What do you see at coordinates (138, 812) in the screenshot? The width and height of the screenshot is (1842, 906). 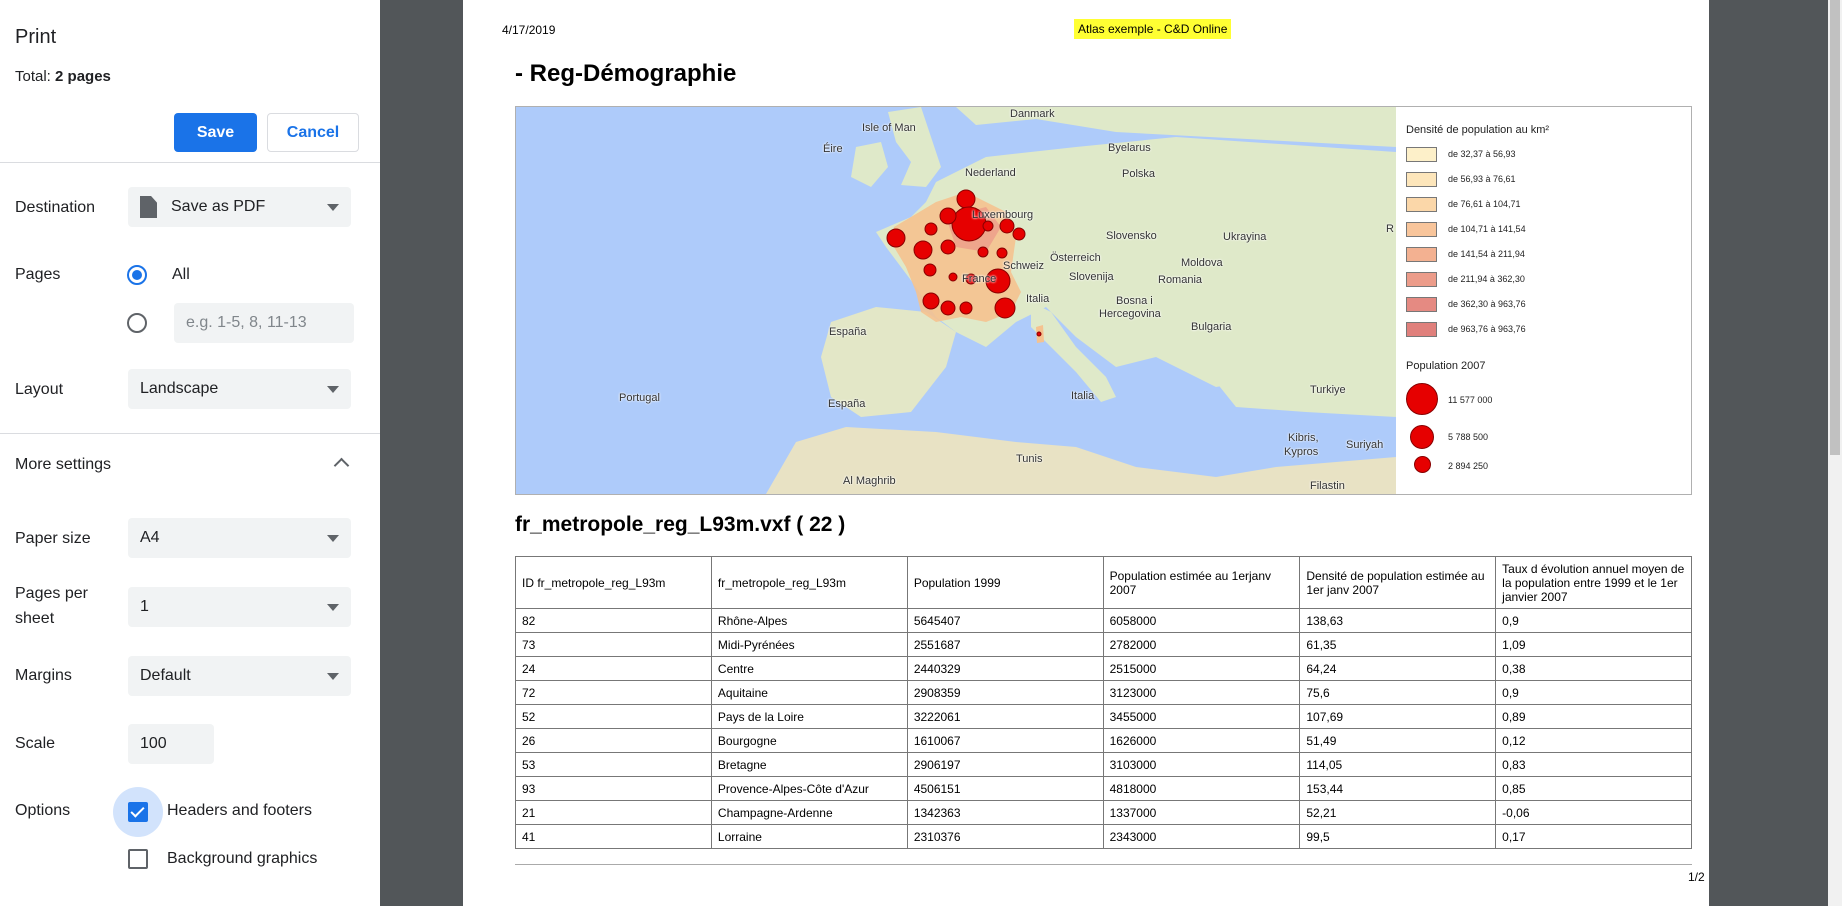 I see `headers-footers-checkbox` at bounding box center [138, 812].